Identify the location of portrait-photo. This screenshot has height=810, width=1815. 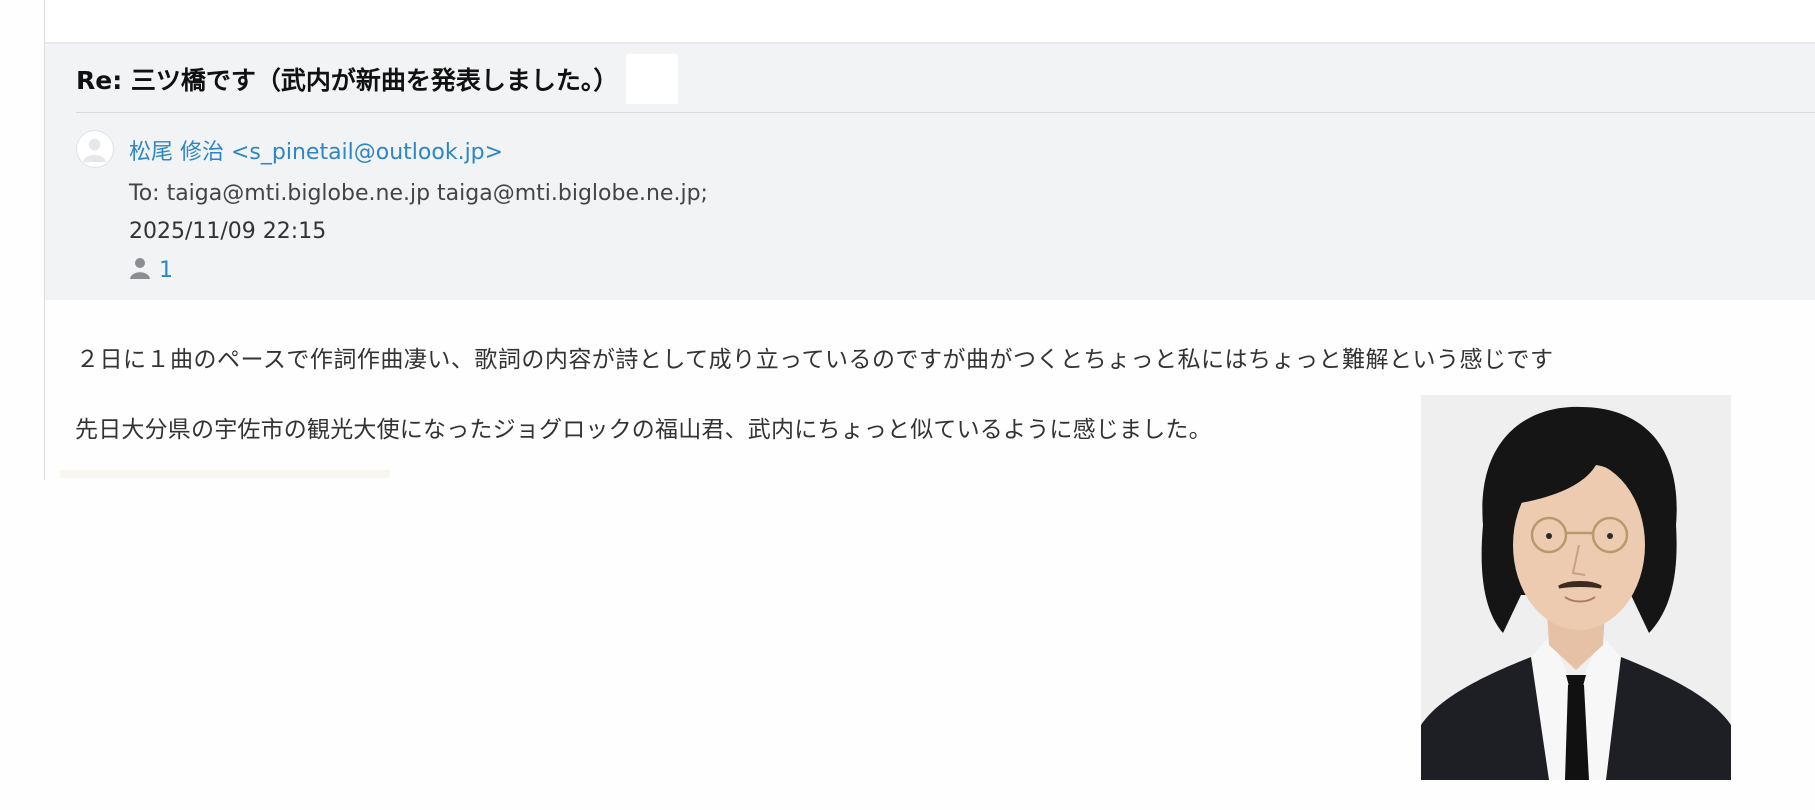
(1576, 587).